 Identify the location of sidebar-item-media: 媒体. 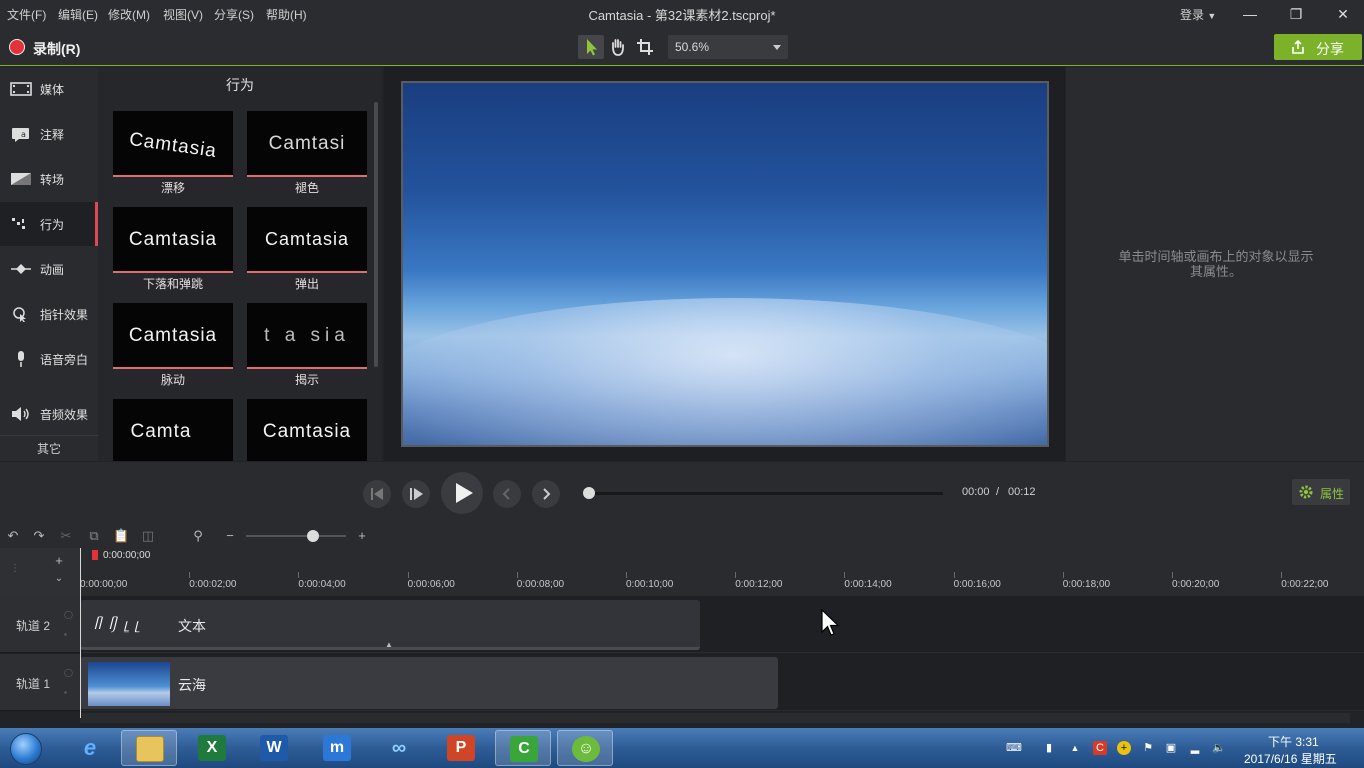
(49, 89).